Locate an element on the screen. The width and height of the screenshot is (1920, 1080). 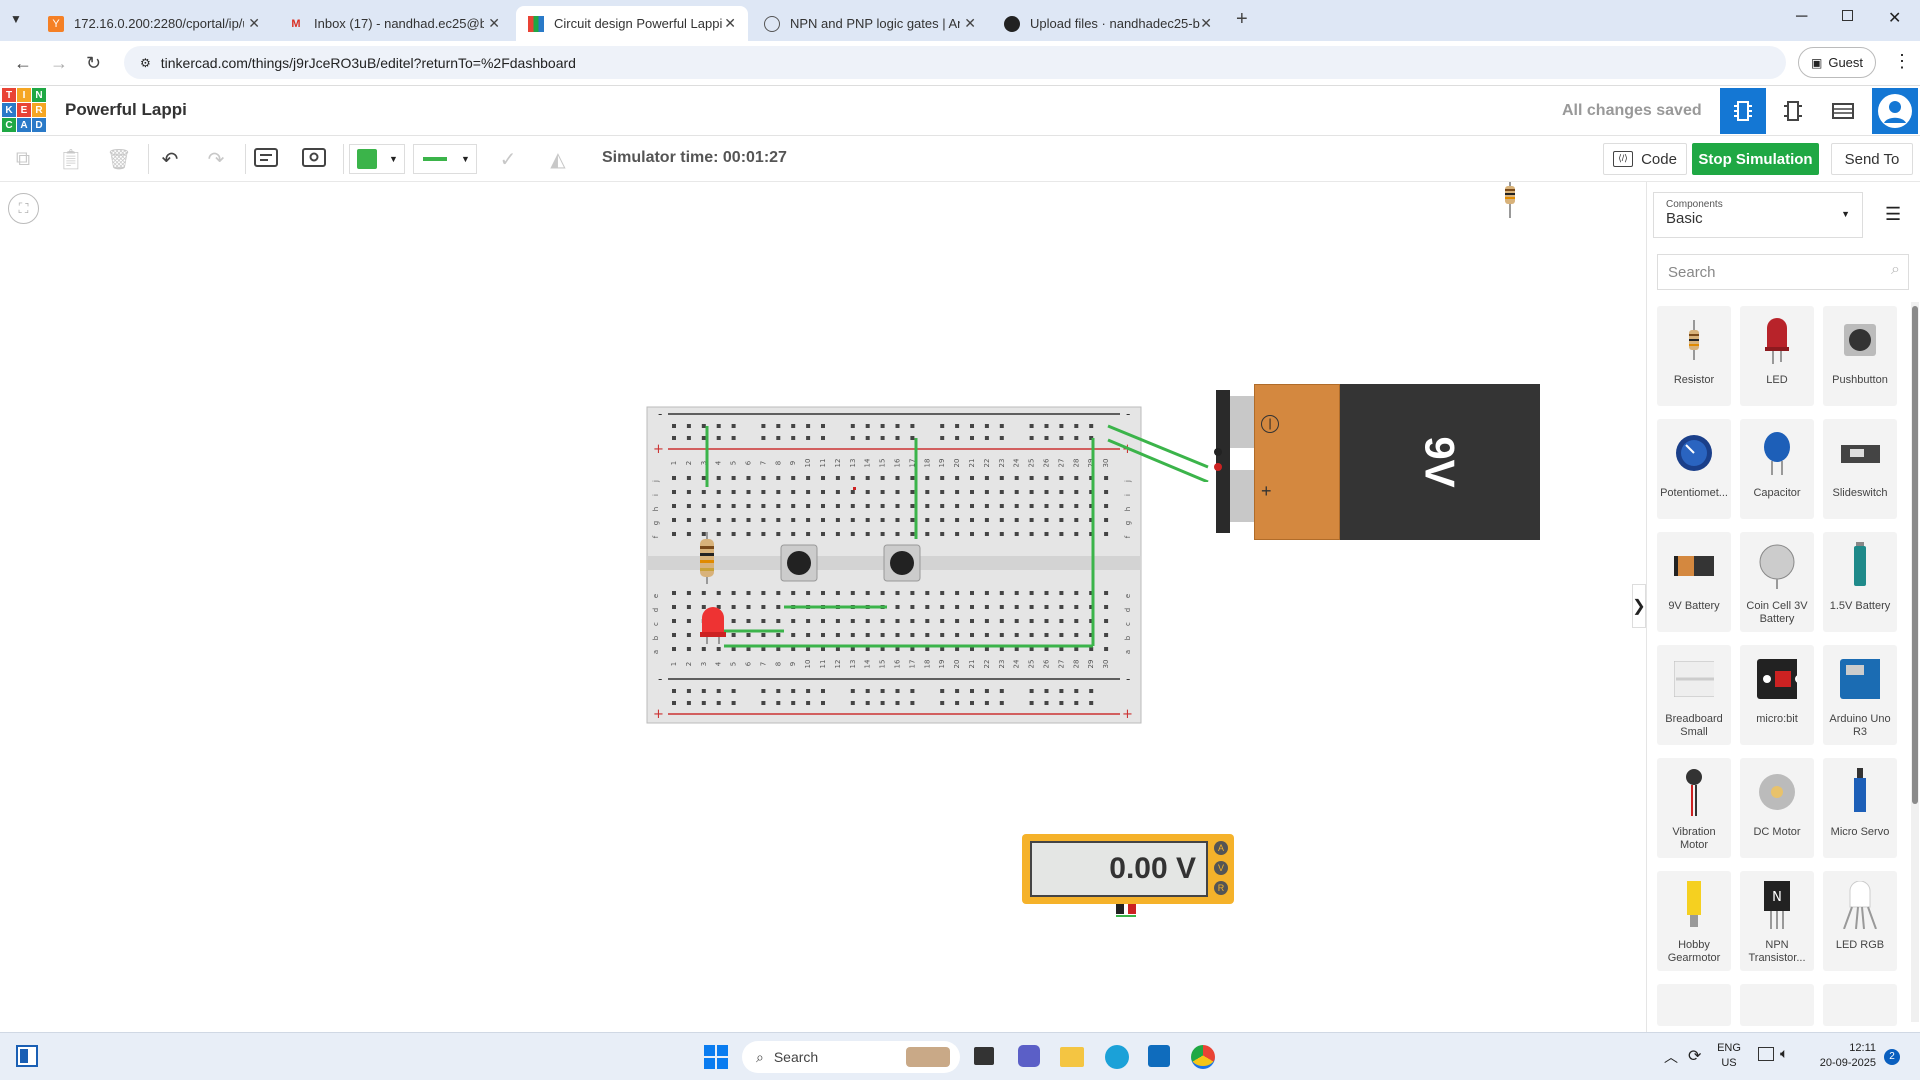
browser-tab: Upload files · nandhadec25-blip ✕ is located at coordinates (1108, 23).